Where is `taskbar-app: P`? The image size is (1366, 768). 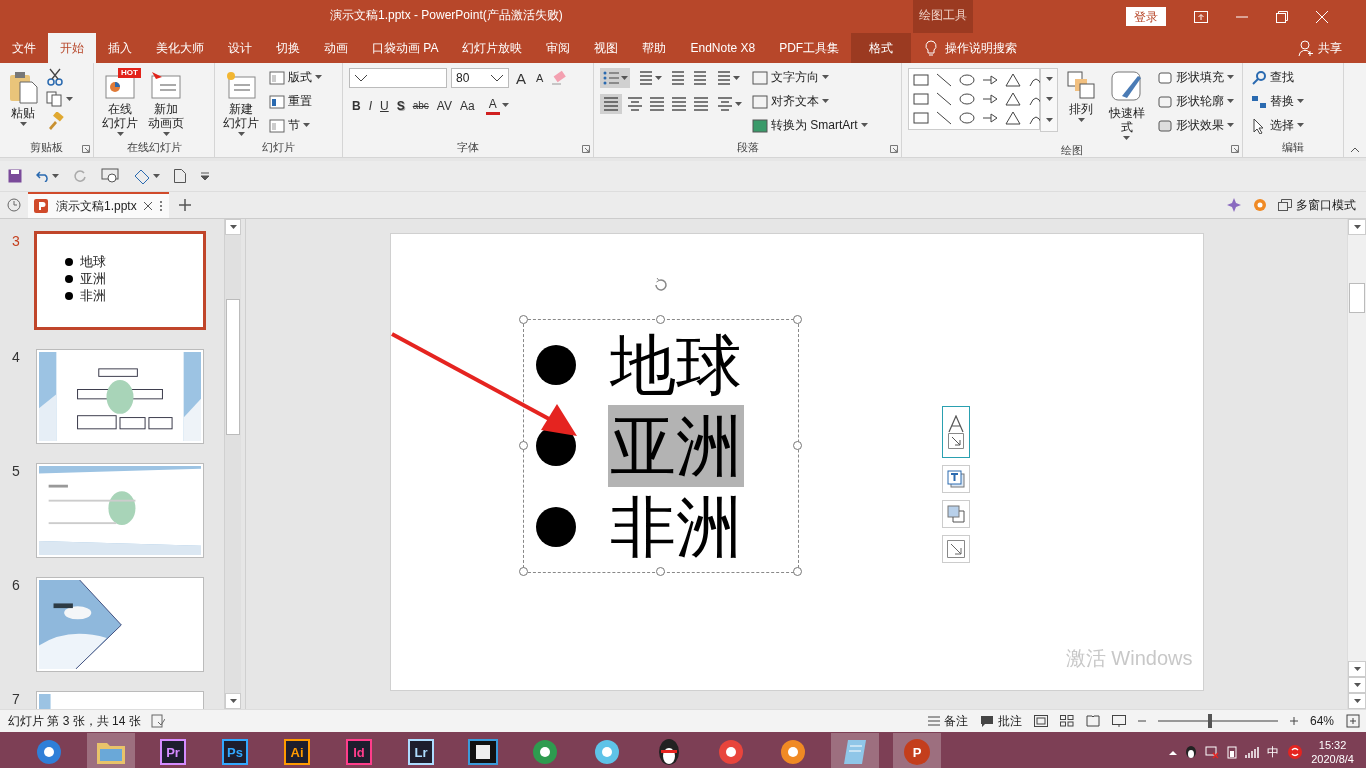 taskbar-app: P is located at coordinates (917, 750).